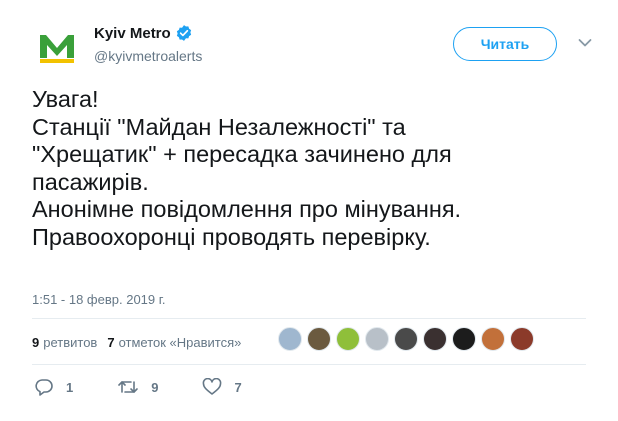 The height and width of the screenshot is (421, 618). I want to click on tweet-line: Станції "Майдан Незалежності" та, so click(219, 126).